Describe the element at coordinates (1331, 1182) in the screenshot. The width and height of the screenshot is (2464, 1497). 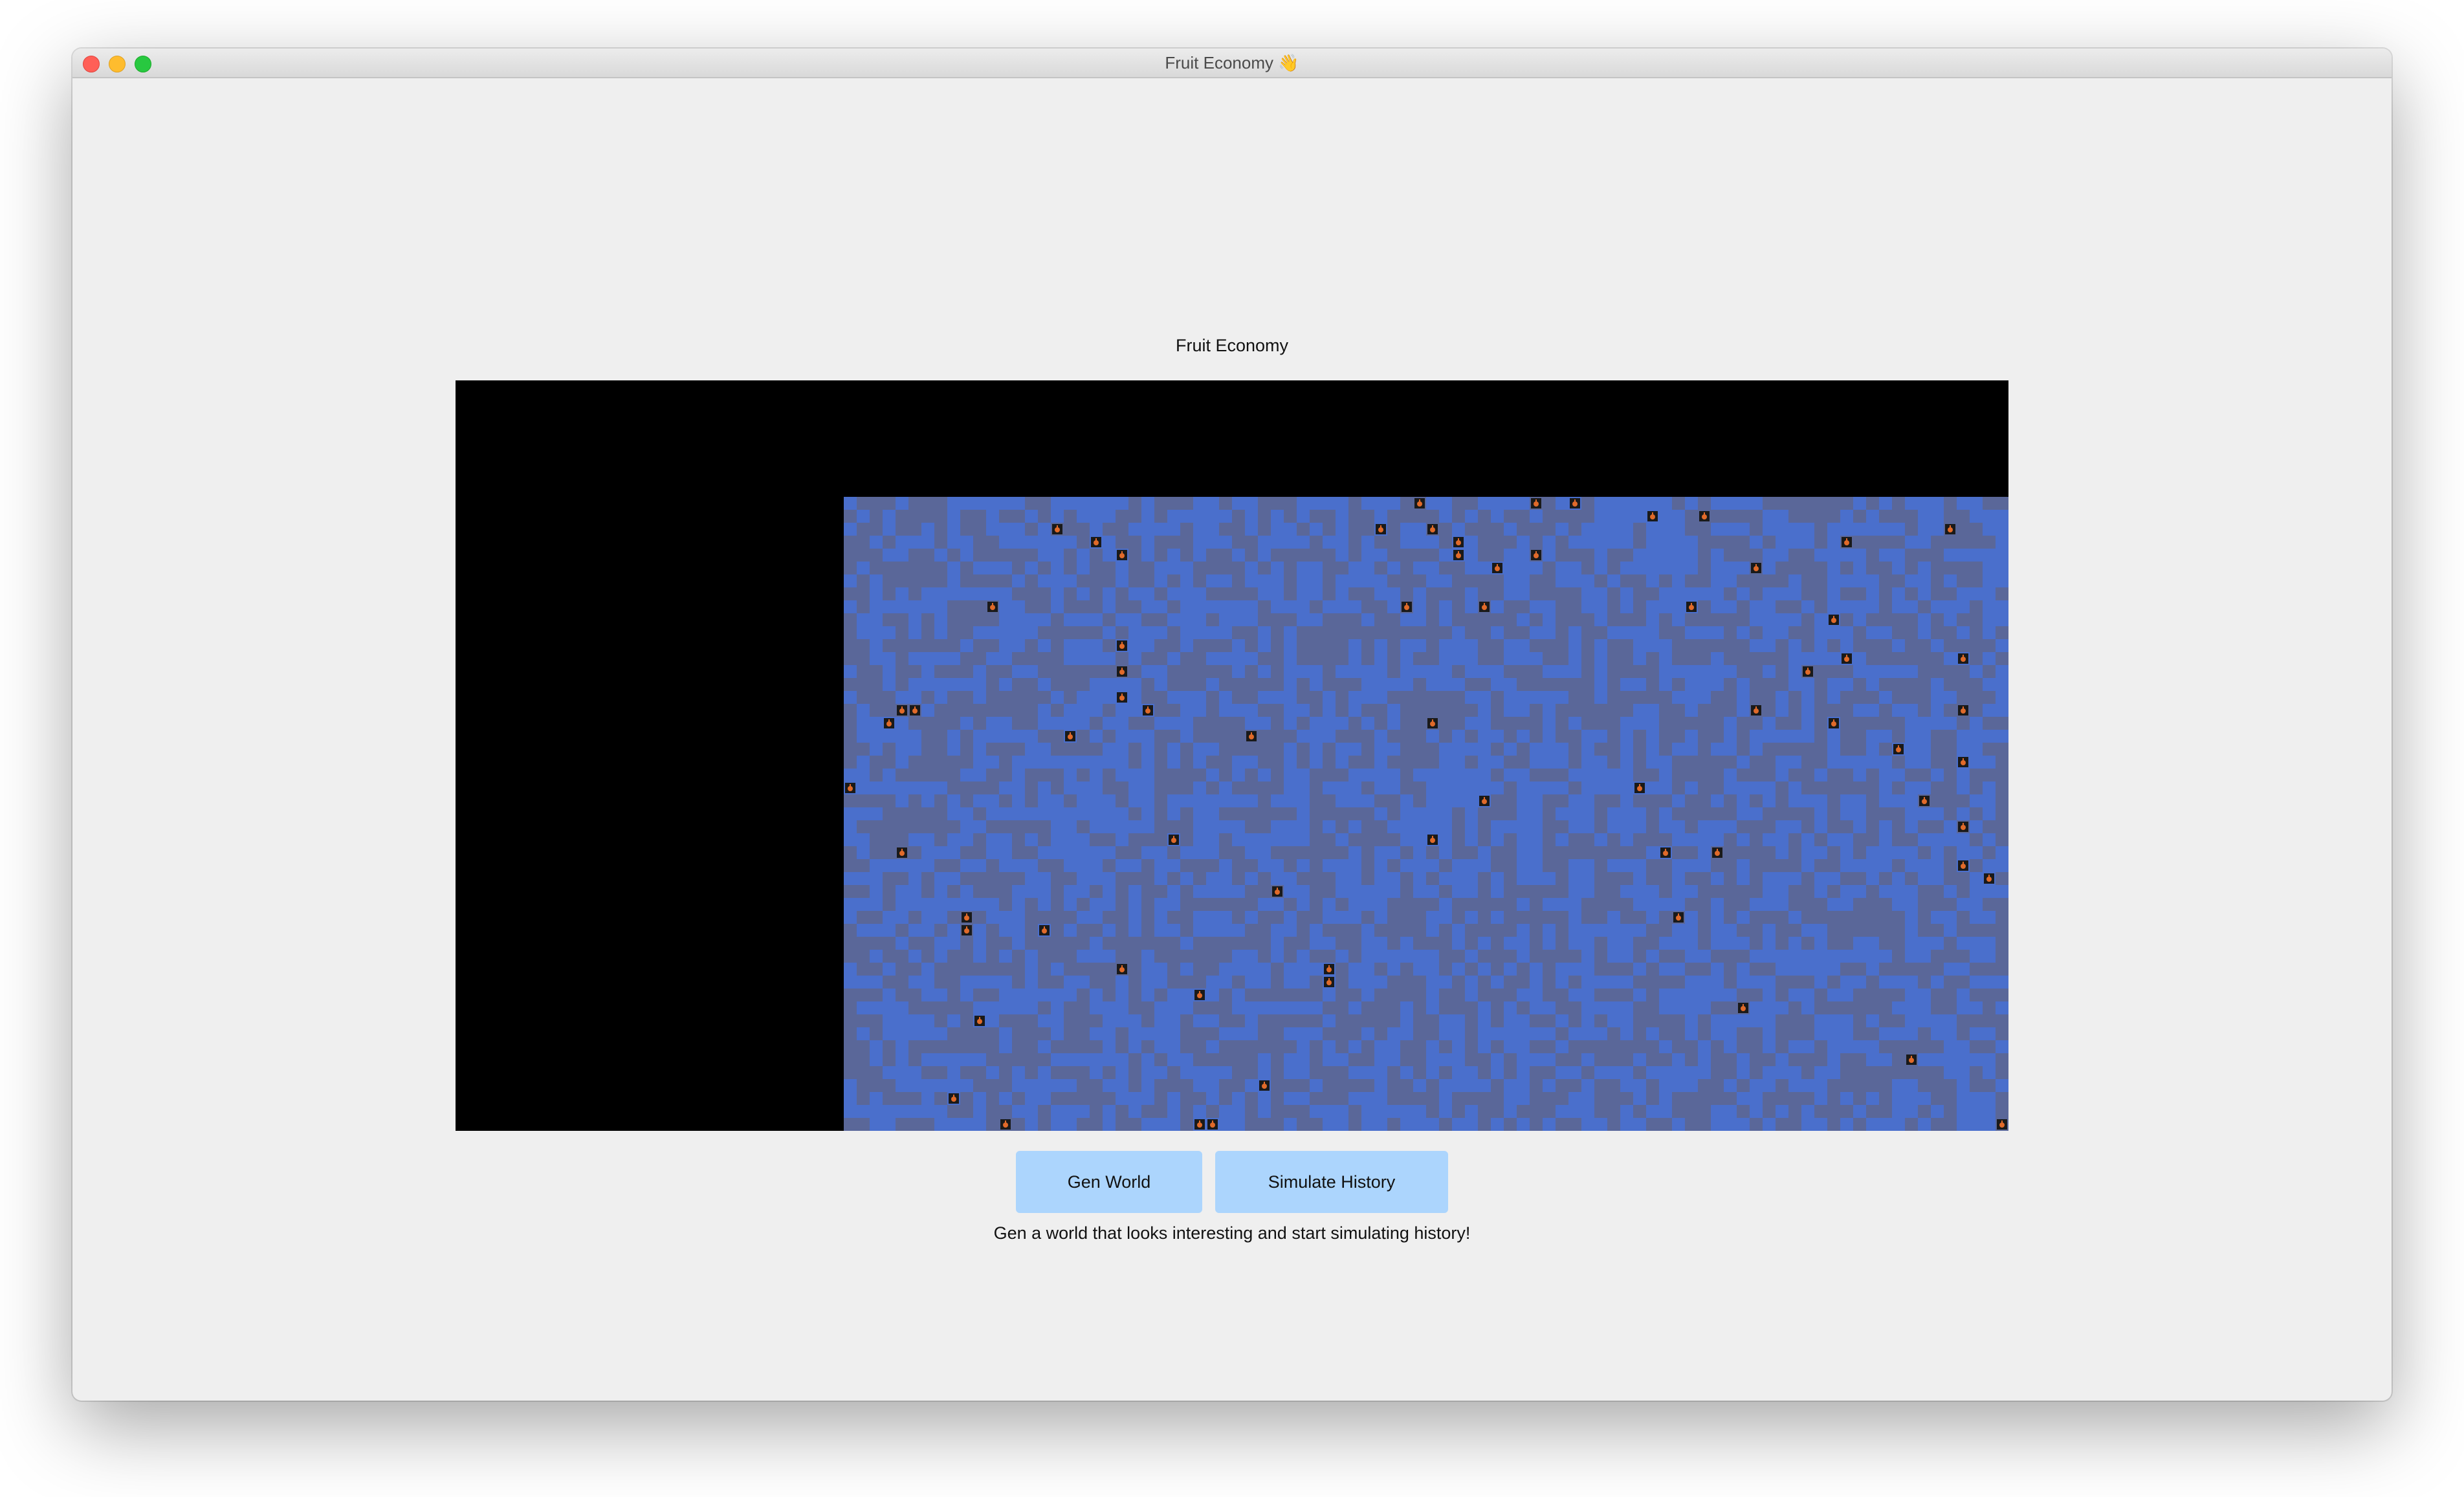
I see `simulate-history-button: Simulate History` at that location.